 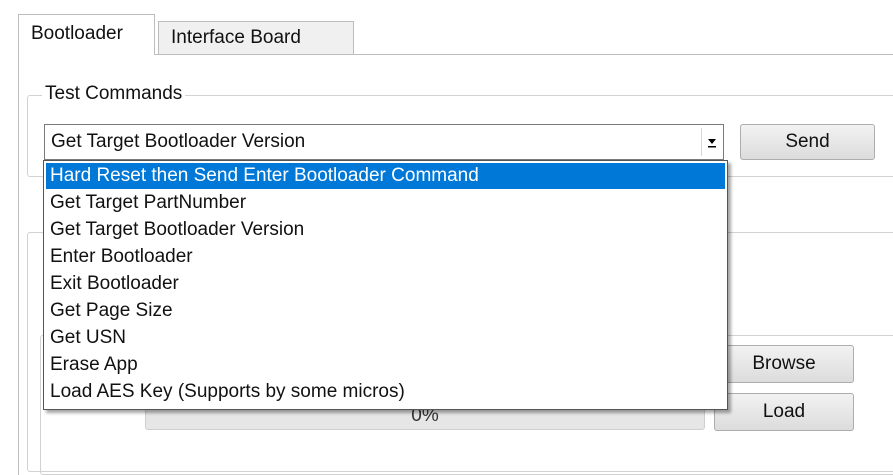 What do you see at coordinates (385, 392) in the screenshot?
I see `dropdown-item: Load AES Key (Supports by some micros)` at bounding box center [385, 392].